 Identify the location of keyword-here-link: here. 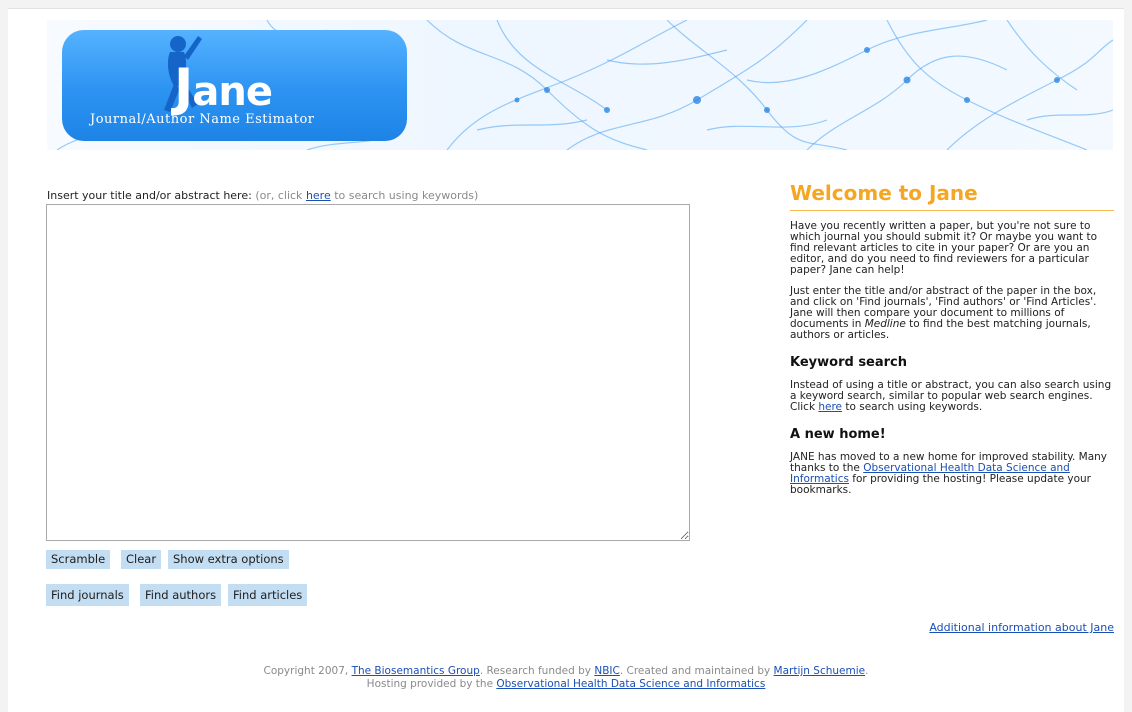
(830, 407).